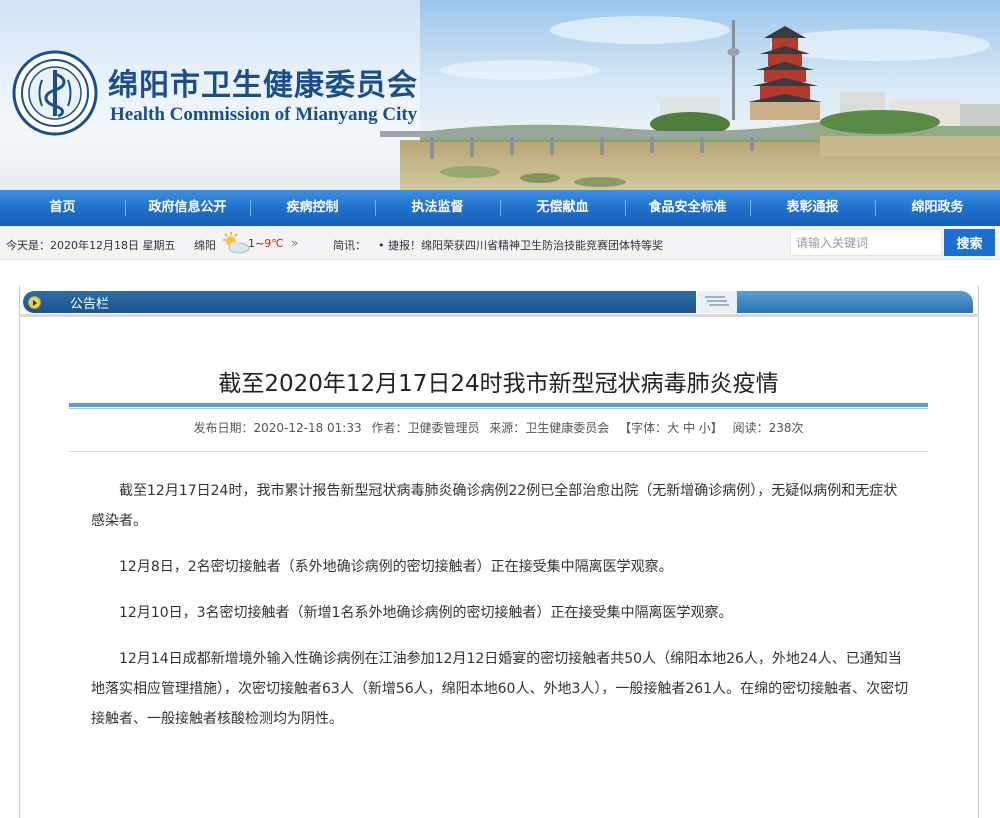 The height and width of the screenshot is (818, 1000). Describe the element at coordinates (34, 302) in the screenshot. I see `play-bullet-icon` at that location.